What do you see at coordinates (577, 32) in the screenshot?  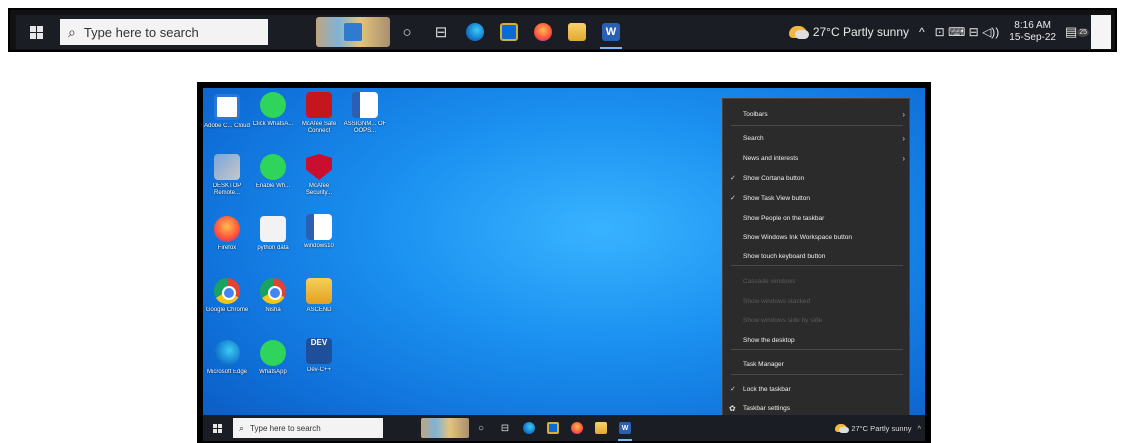 I see `taskbar-file-explorer` at bounding box center [577, 32].